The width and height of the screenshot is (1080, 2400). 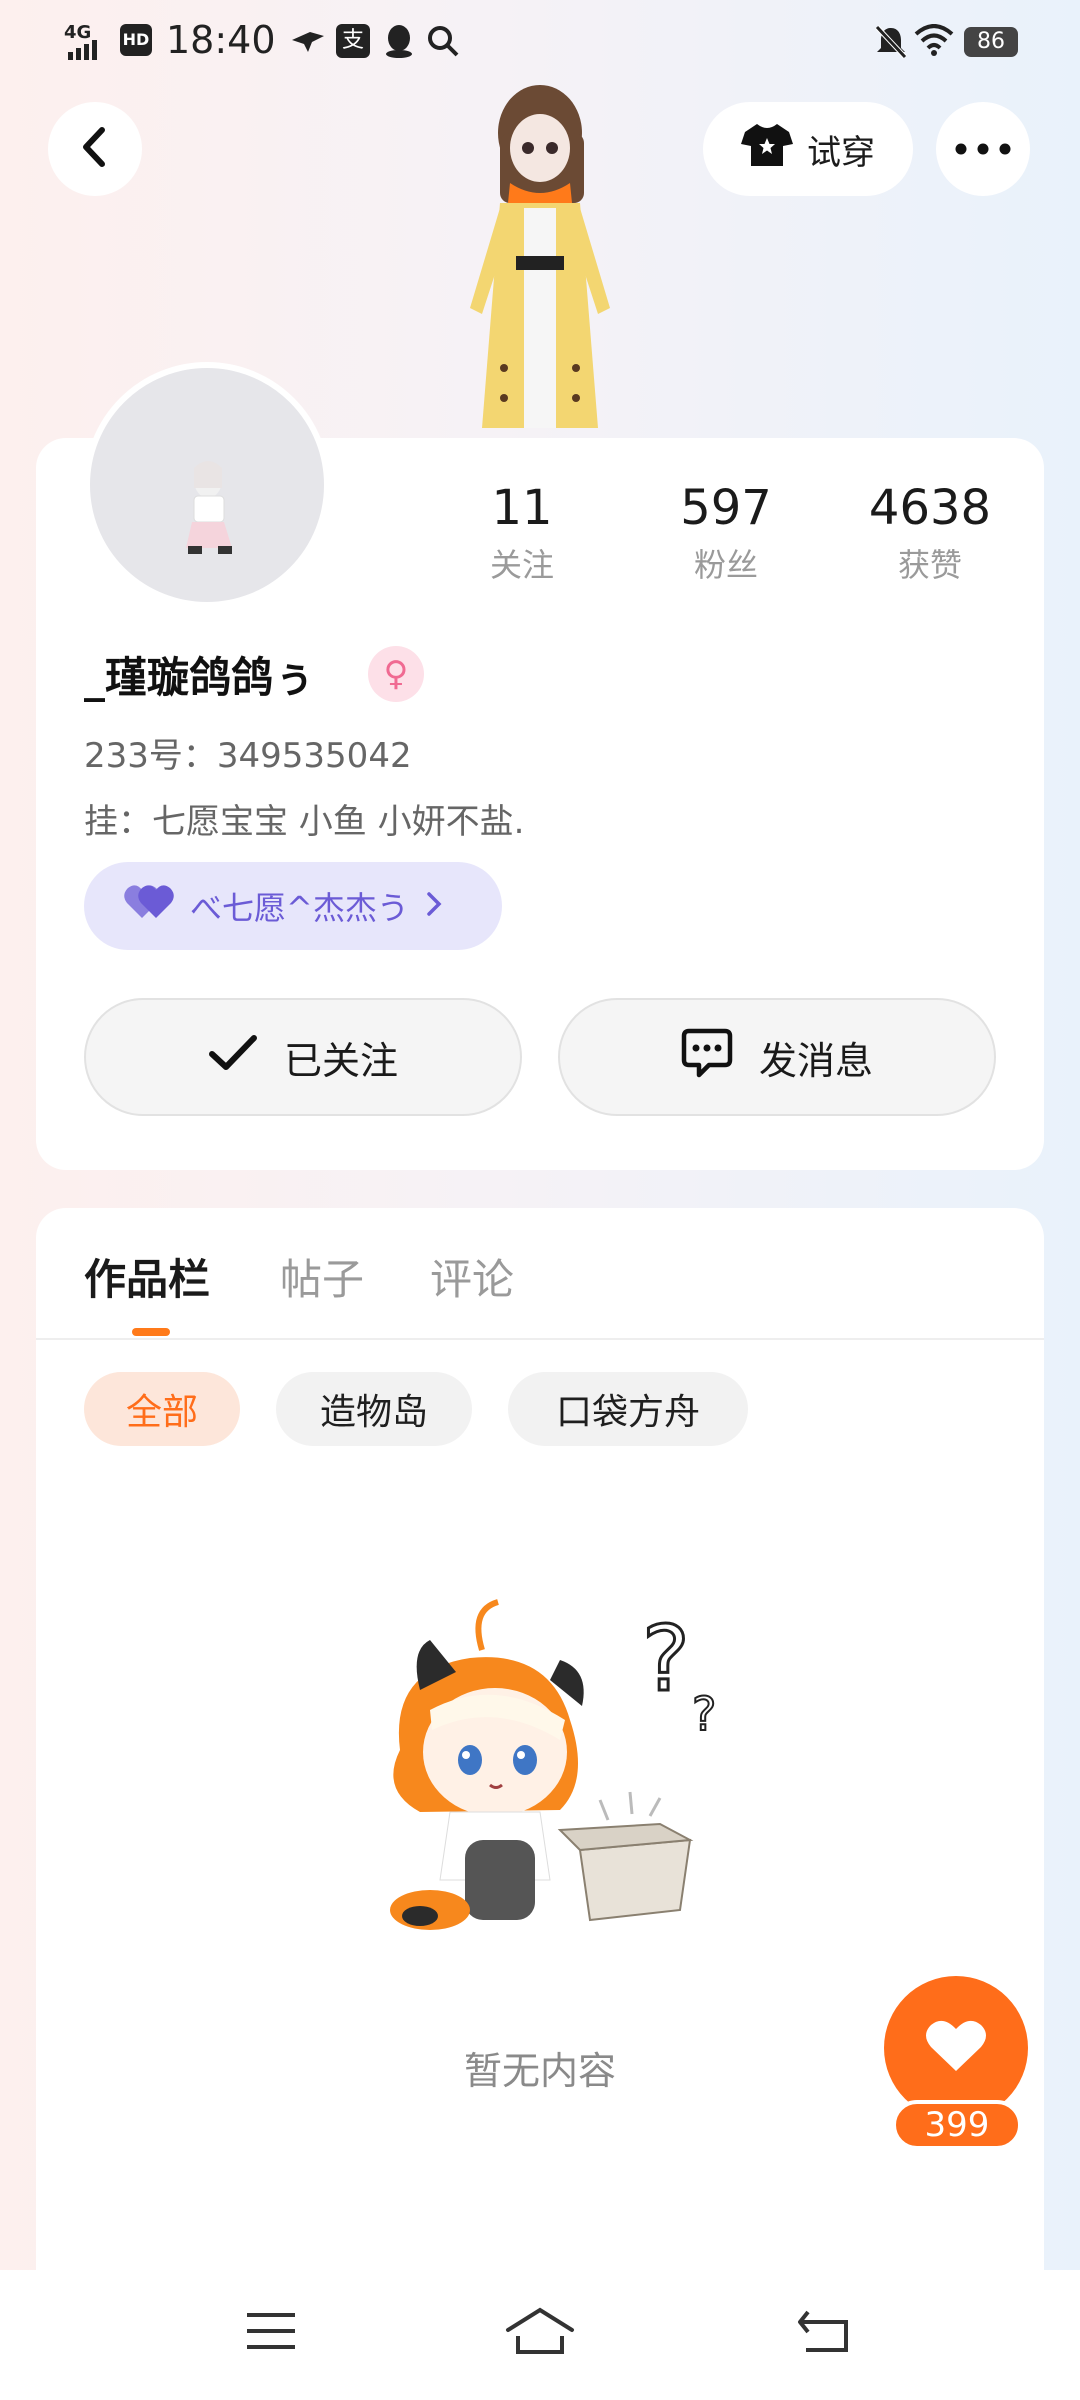 I want to click on profile-bio: 挂：七愿宝宝 小鱼 小妍不盐., so click(x=304, y=822).